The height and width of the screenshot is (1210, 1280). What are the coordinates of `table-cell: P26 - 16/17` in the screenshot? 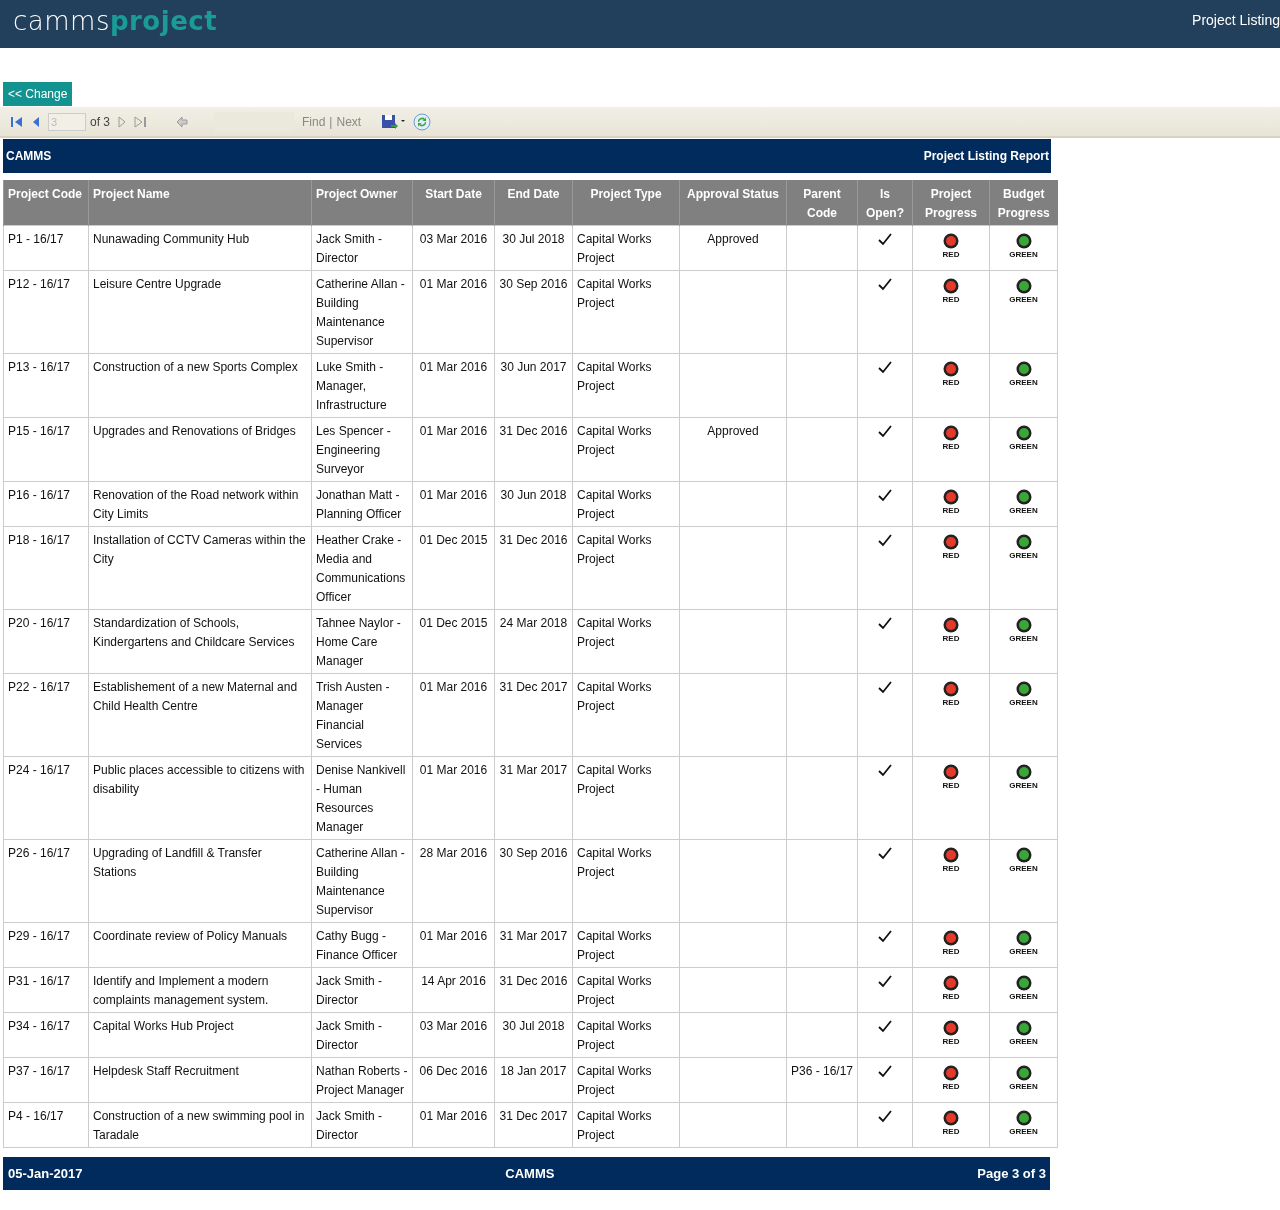 It's located at (46, 881).